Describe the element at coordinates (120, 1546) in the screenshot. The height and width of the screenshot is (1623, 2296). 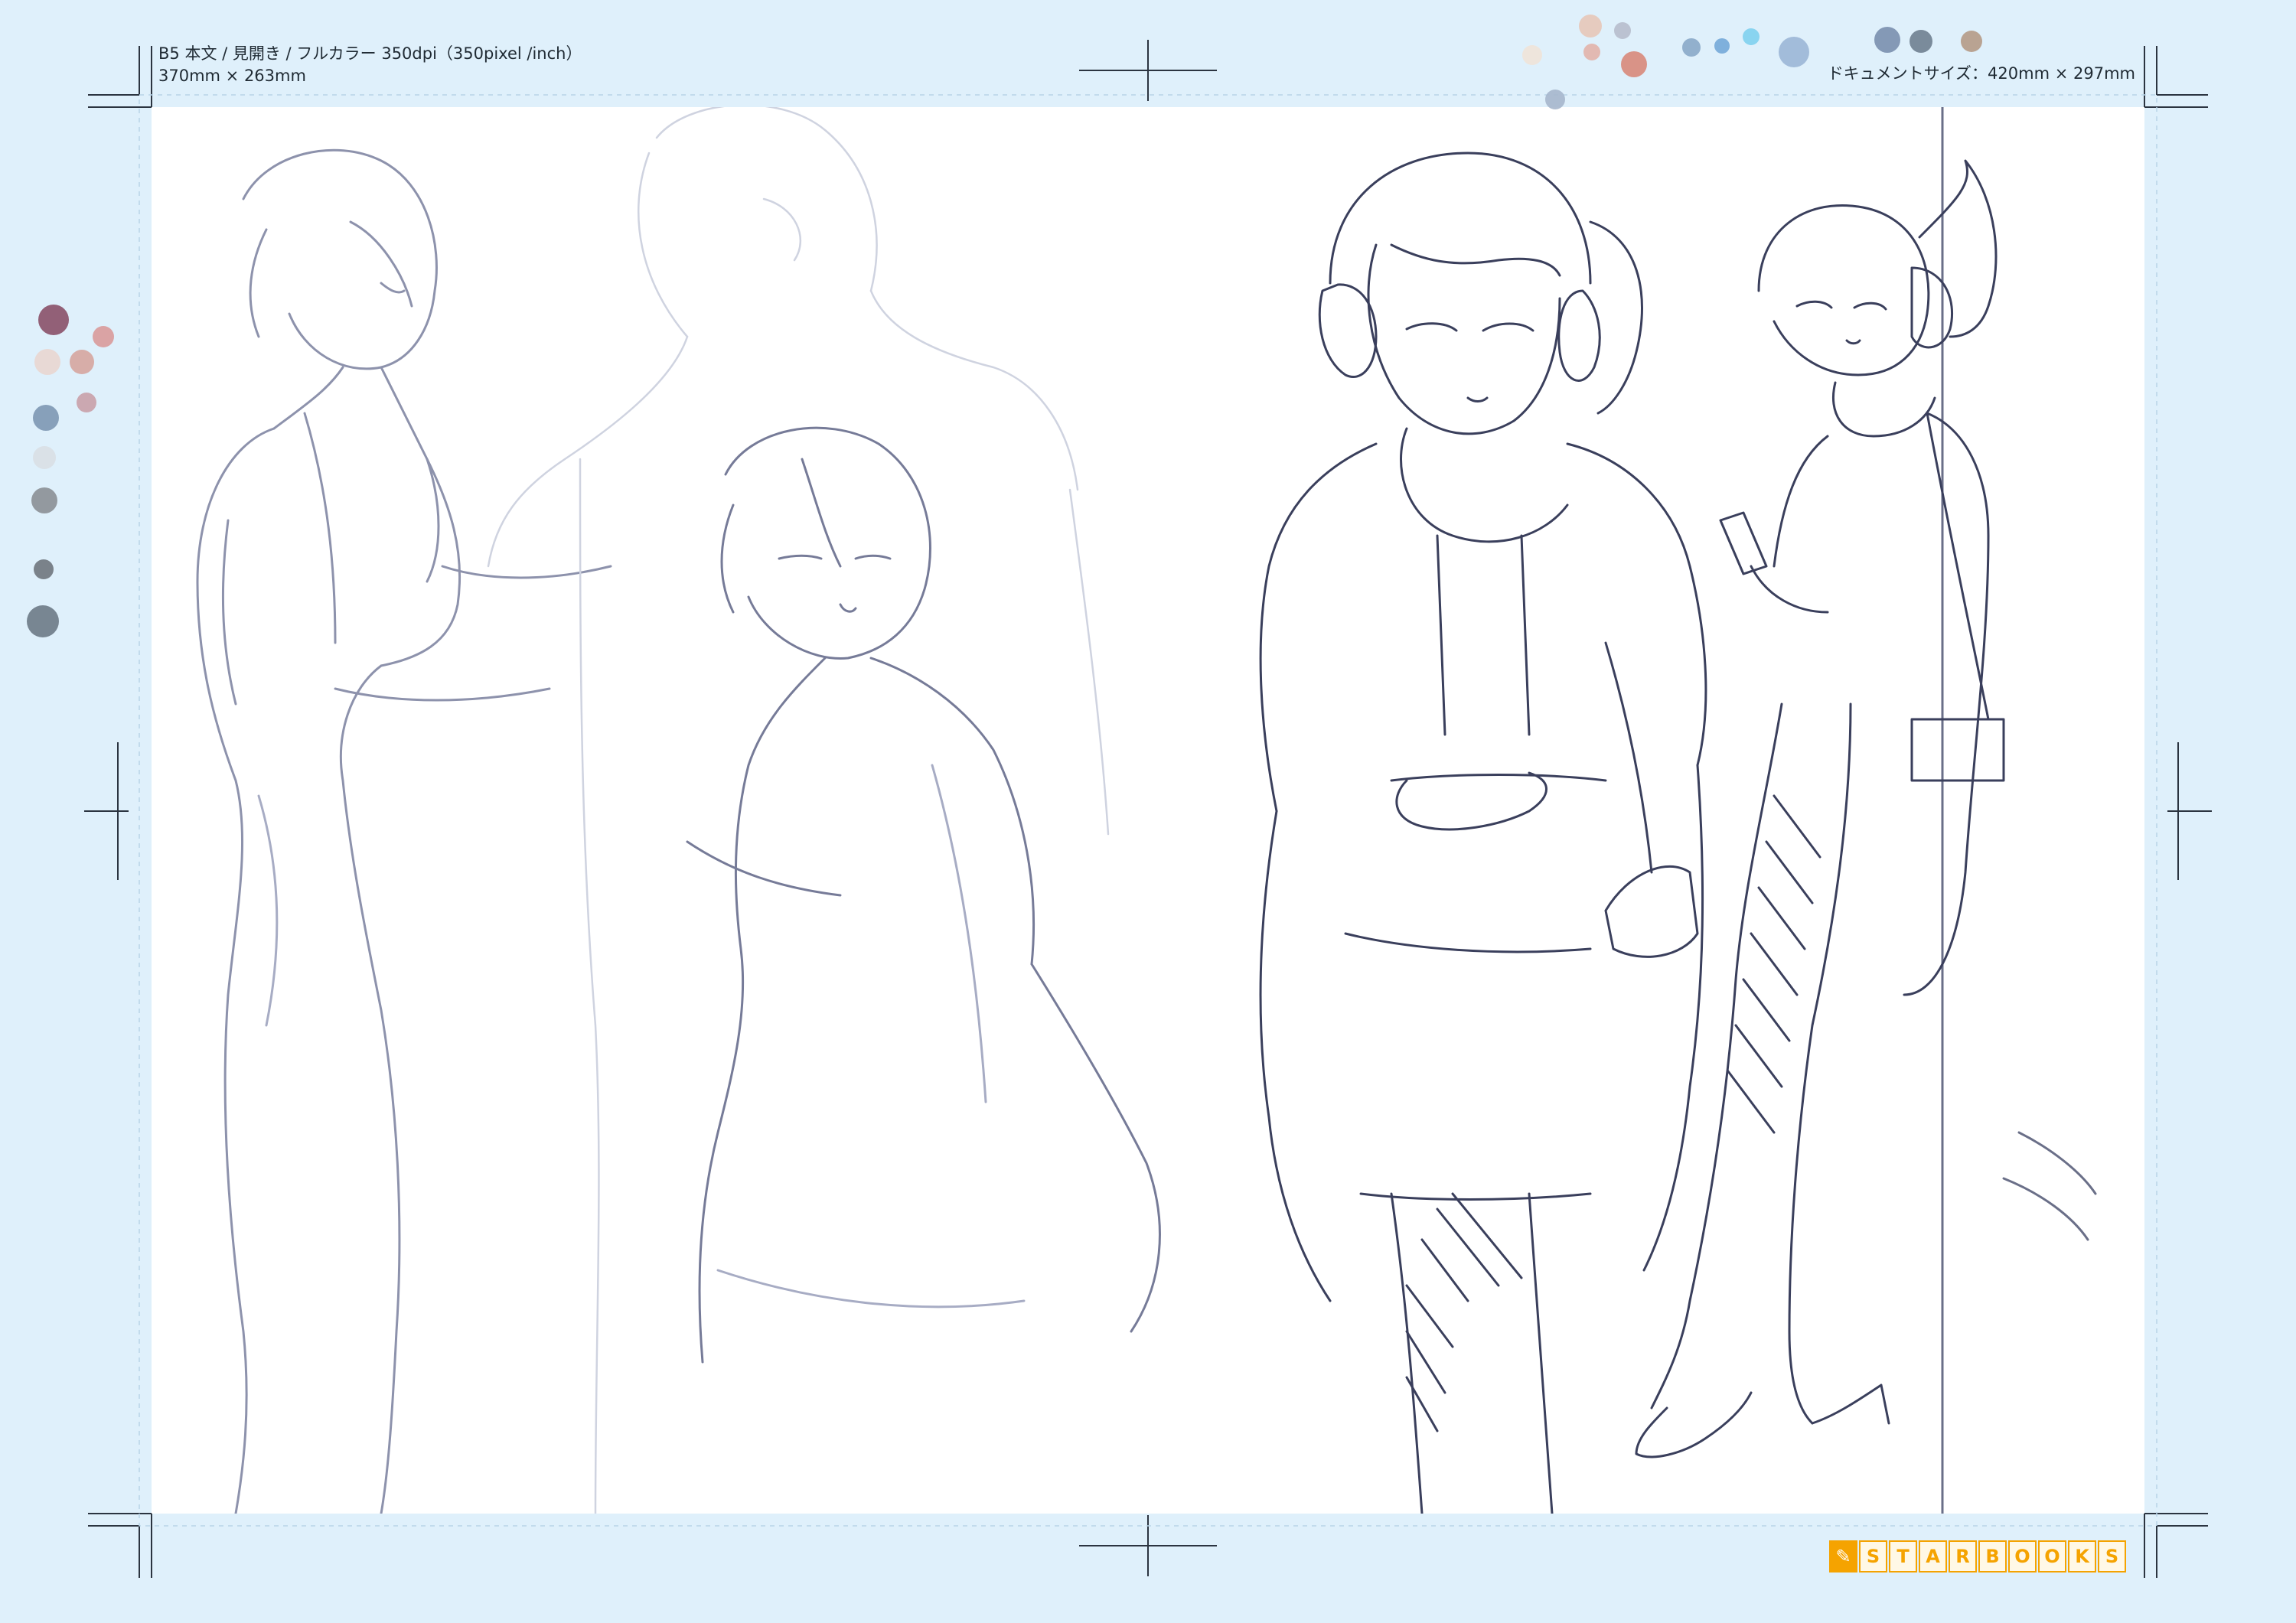
I see `crop-mark-bottom-left` at that location.